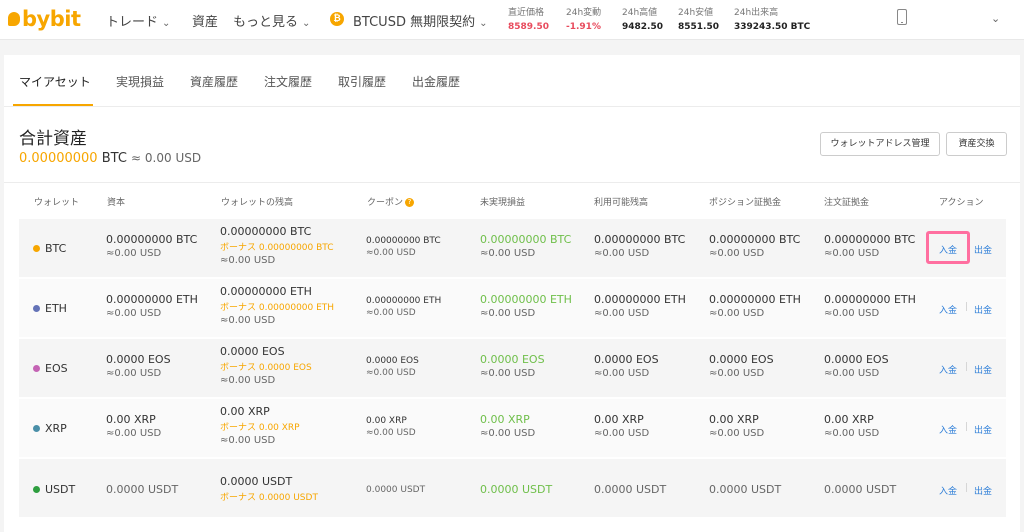 The width and height of the screenshot is (1024, 532). What do you see at coordinates (698, 20) in the screenshot?
I see `ticker-24h-low: 24h安値 8551.50` at bounding box center [698, 20].